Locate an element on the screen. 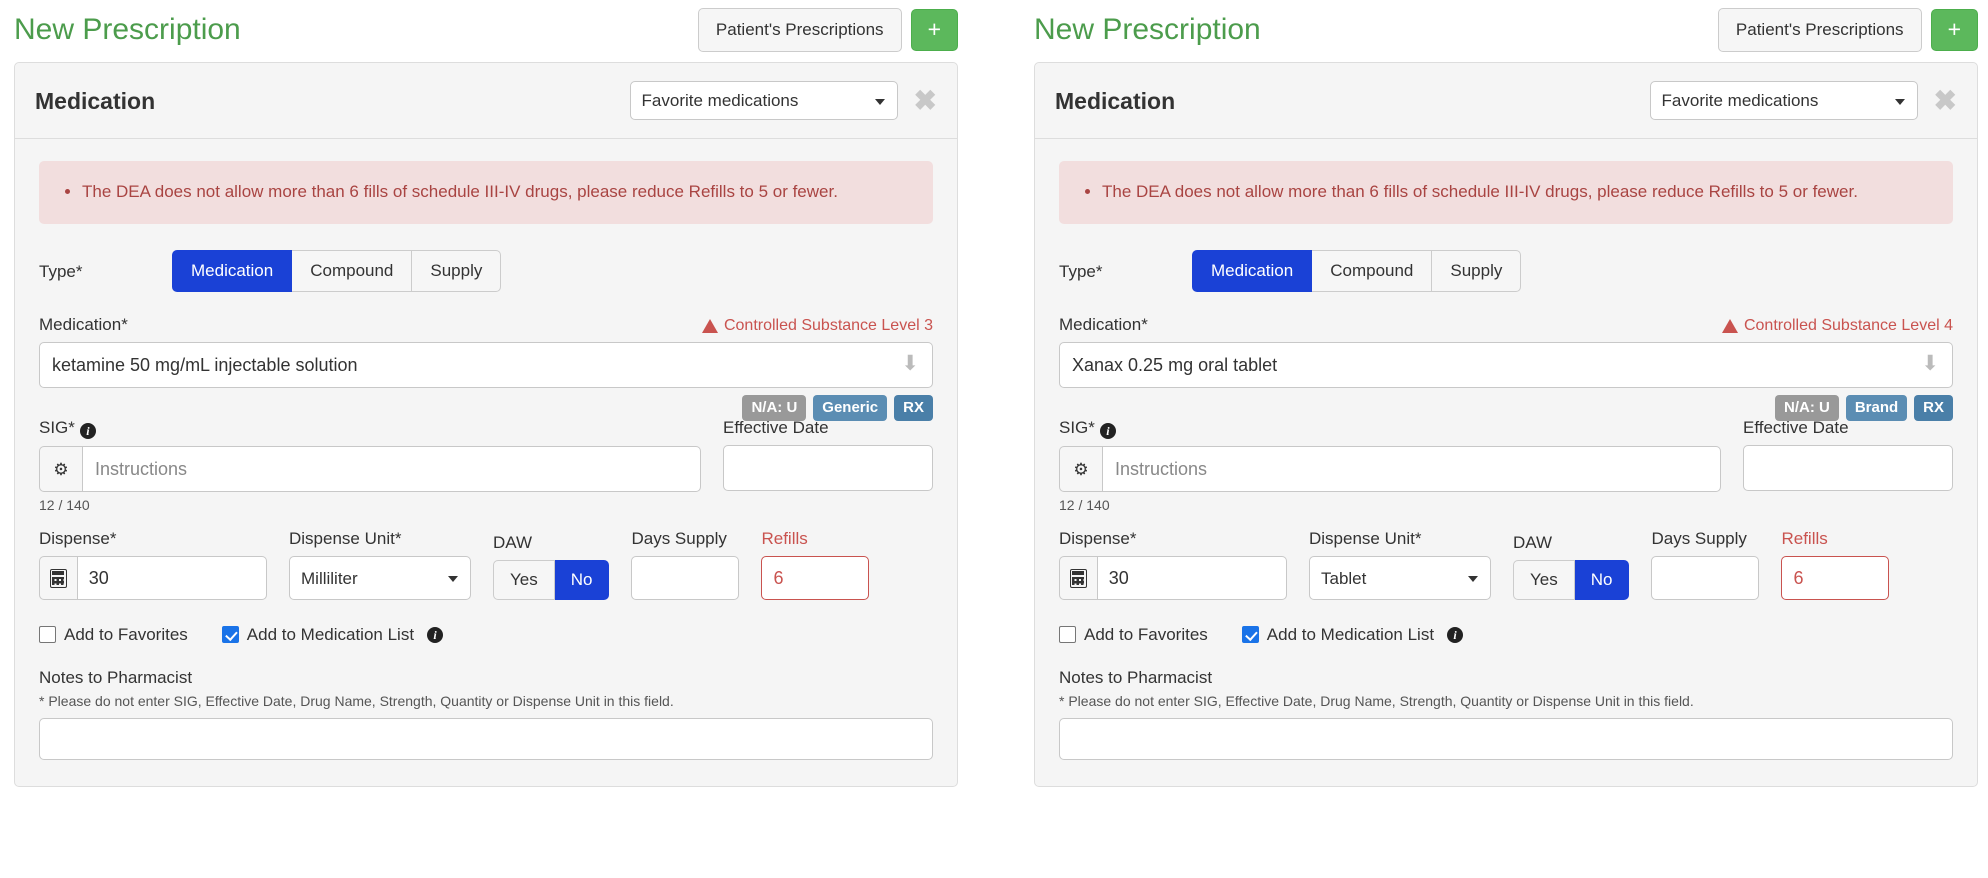 The image size is (1988, 878). daw-column: DAW Yes No is located at coordinates (551, 566).